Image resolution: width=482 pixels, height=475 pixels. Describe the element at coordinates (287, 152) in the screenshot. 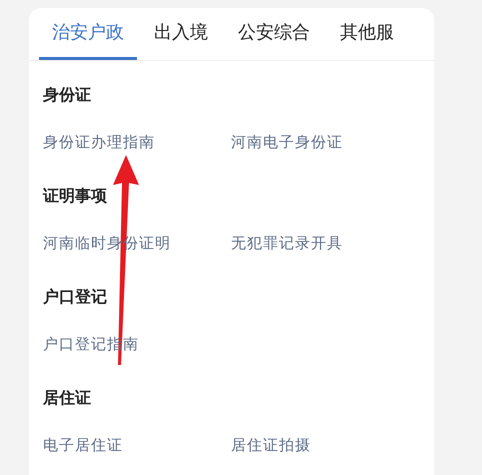

I see `service-link: 河南电子身份证` at that location.